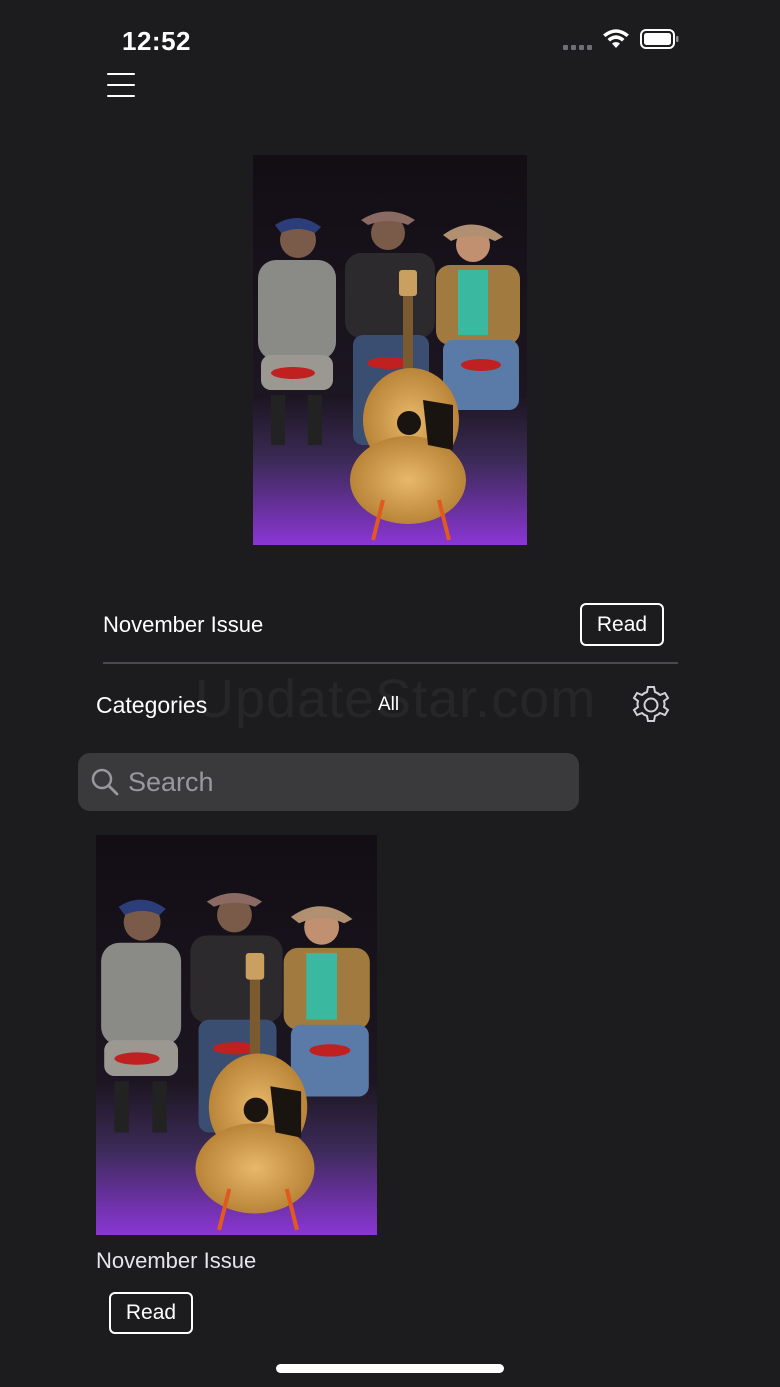 This screenshot has width=780, height=1387. Describe the element at coordinates (183, 624) in the screenshot. I see `featured-issue-title: November Issue` at that location.